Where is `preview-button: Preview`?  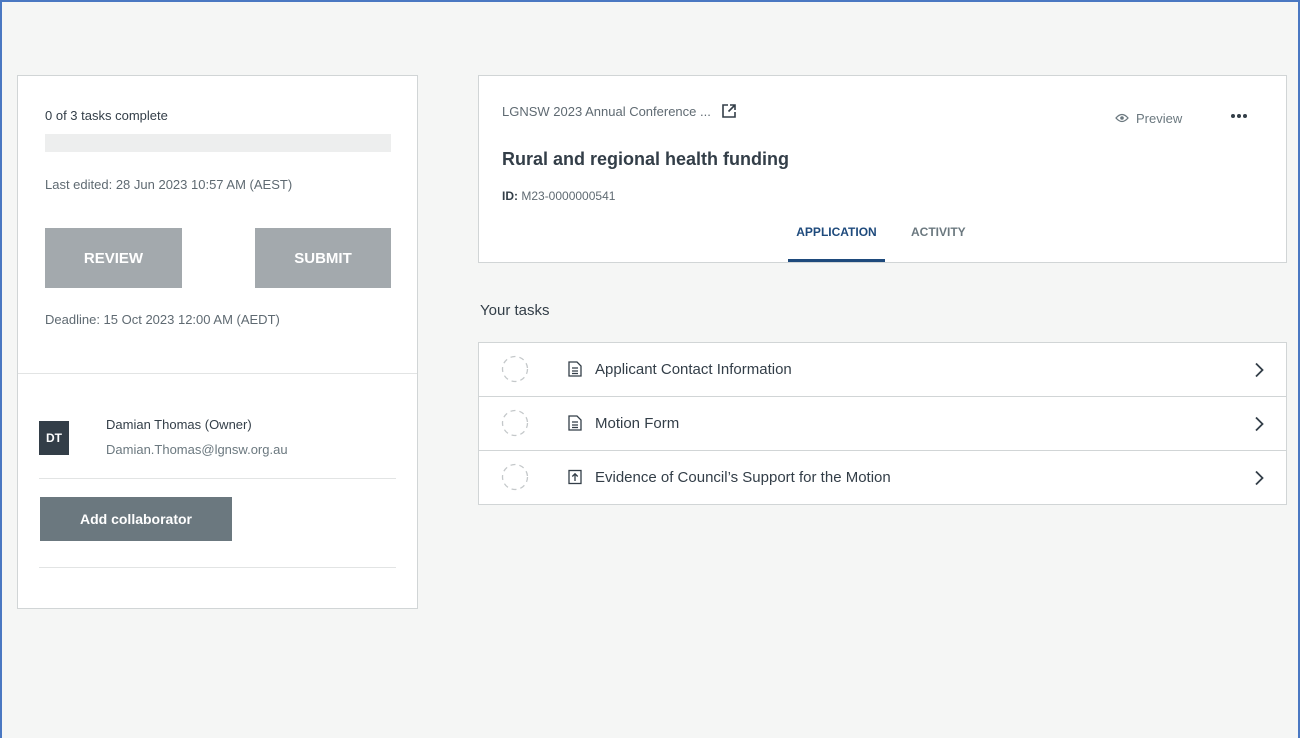 preview-button: Preview is located at coordinates (1148, 118).